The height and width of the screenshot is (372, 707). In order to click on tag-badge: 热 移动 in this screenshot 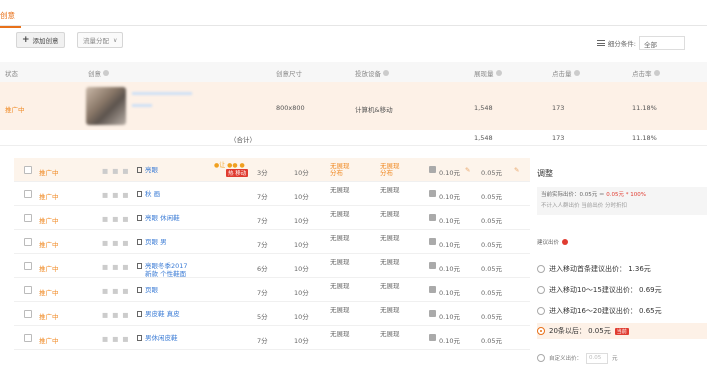, I will do `click(237, 173)`.